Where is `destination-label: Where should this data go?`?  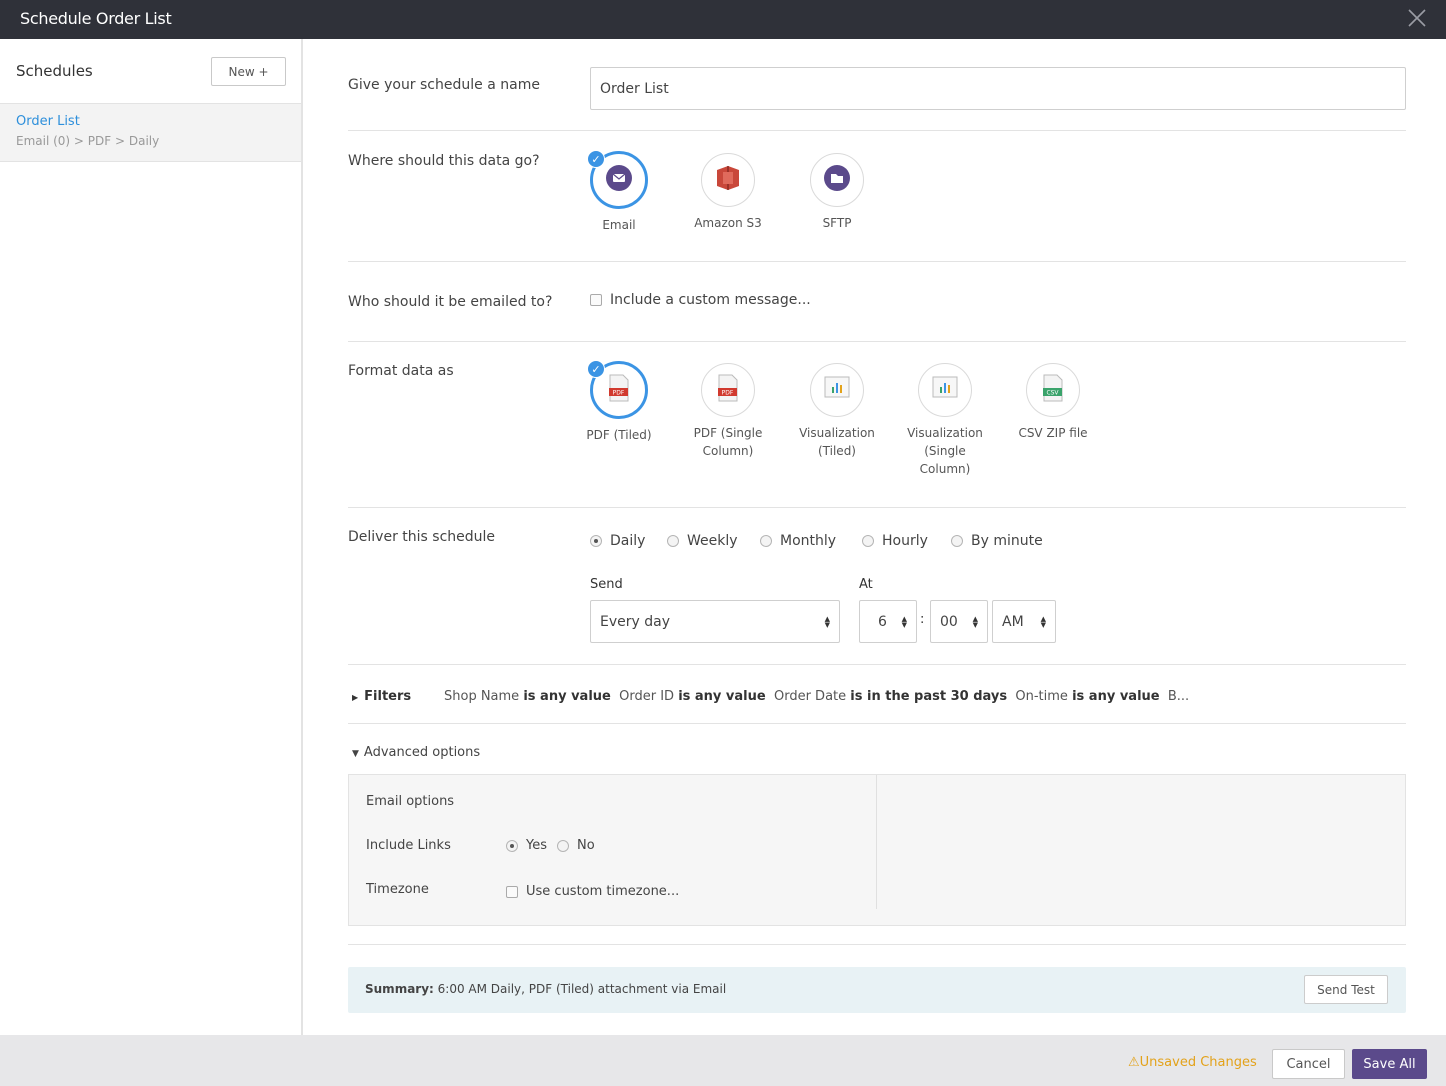
destination-label: Where should this data go? is located at coordinates (444, 161).